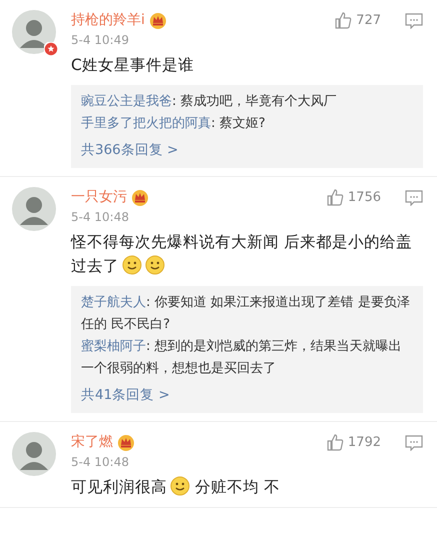 This screenshot has width=437, height=557. Describe the element at coordinates (364, 197) in the screenshot. I see `like-count: 1756` at that location.